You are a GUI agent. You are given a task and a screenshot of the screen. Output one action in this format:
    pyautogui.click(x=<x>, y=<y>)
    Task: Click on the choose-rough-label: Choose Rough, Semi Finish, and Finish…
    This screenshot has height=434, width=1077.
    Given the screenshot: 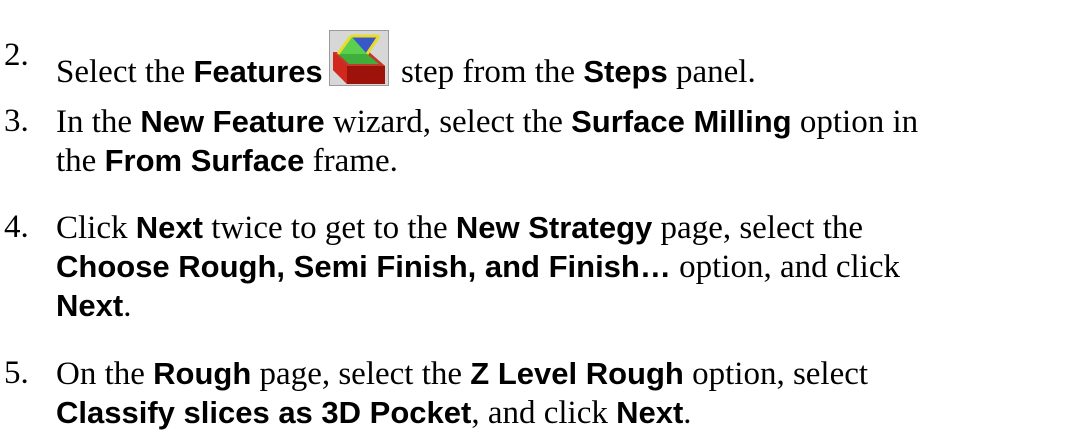 What is the action you would take?
    pyautogui.click(x=363, y=266)
    